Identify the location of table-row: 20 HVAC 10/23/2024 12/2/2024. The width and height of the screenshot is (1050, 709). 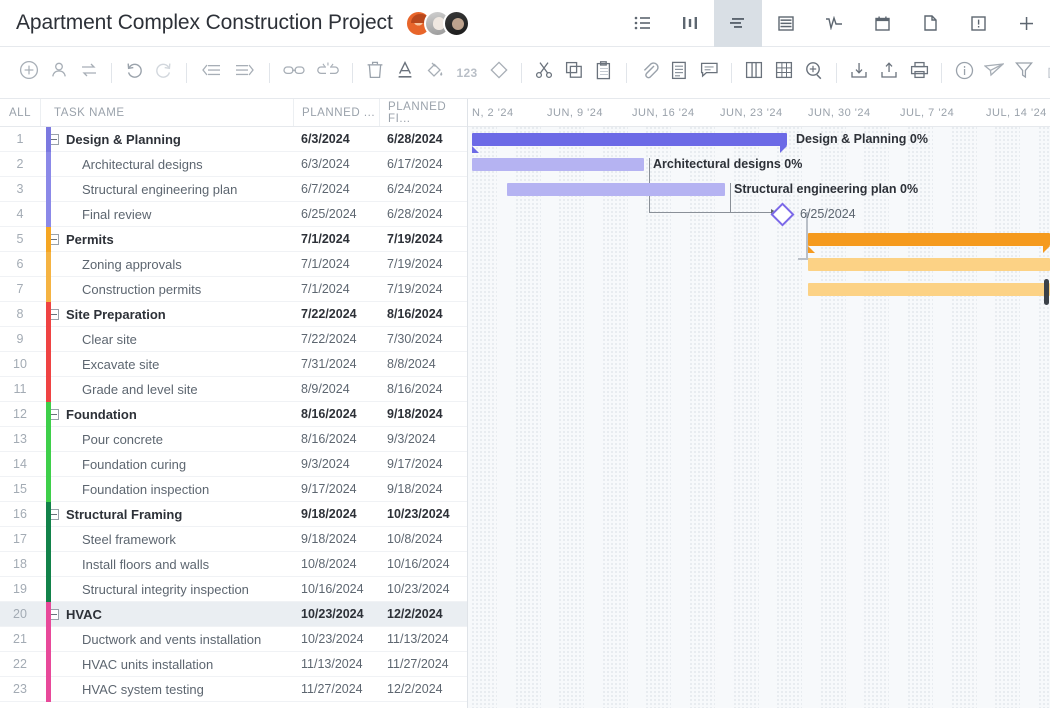
(233, 614).